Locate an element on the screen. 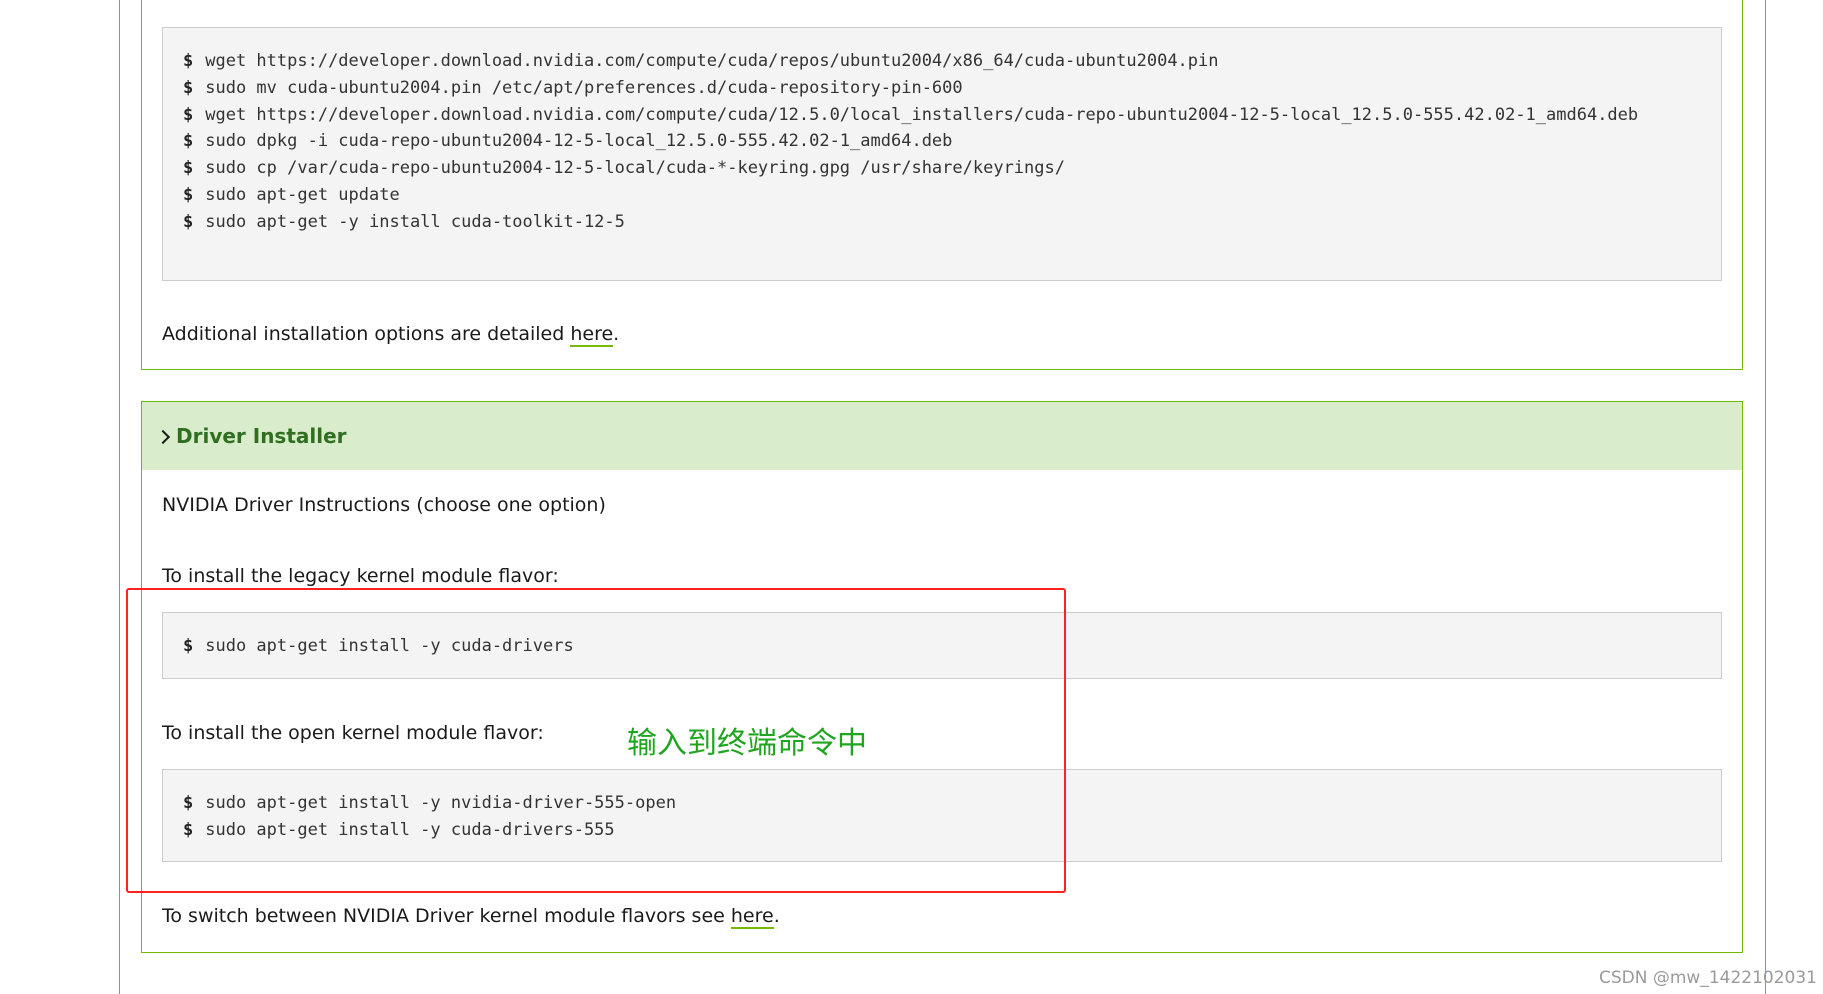  page-border-left is located at coordinates (119, 497).